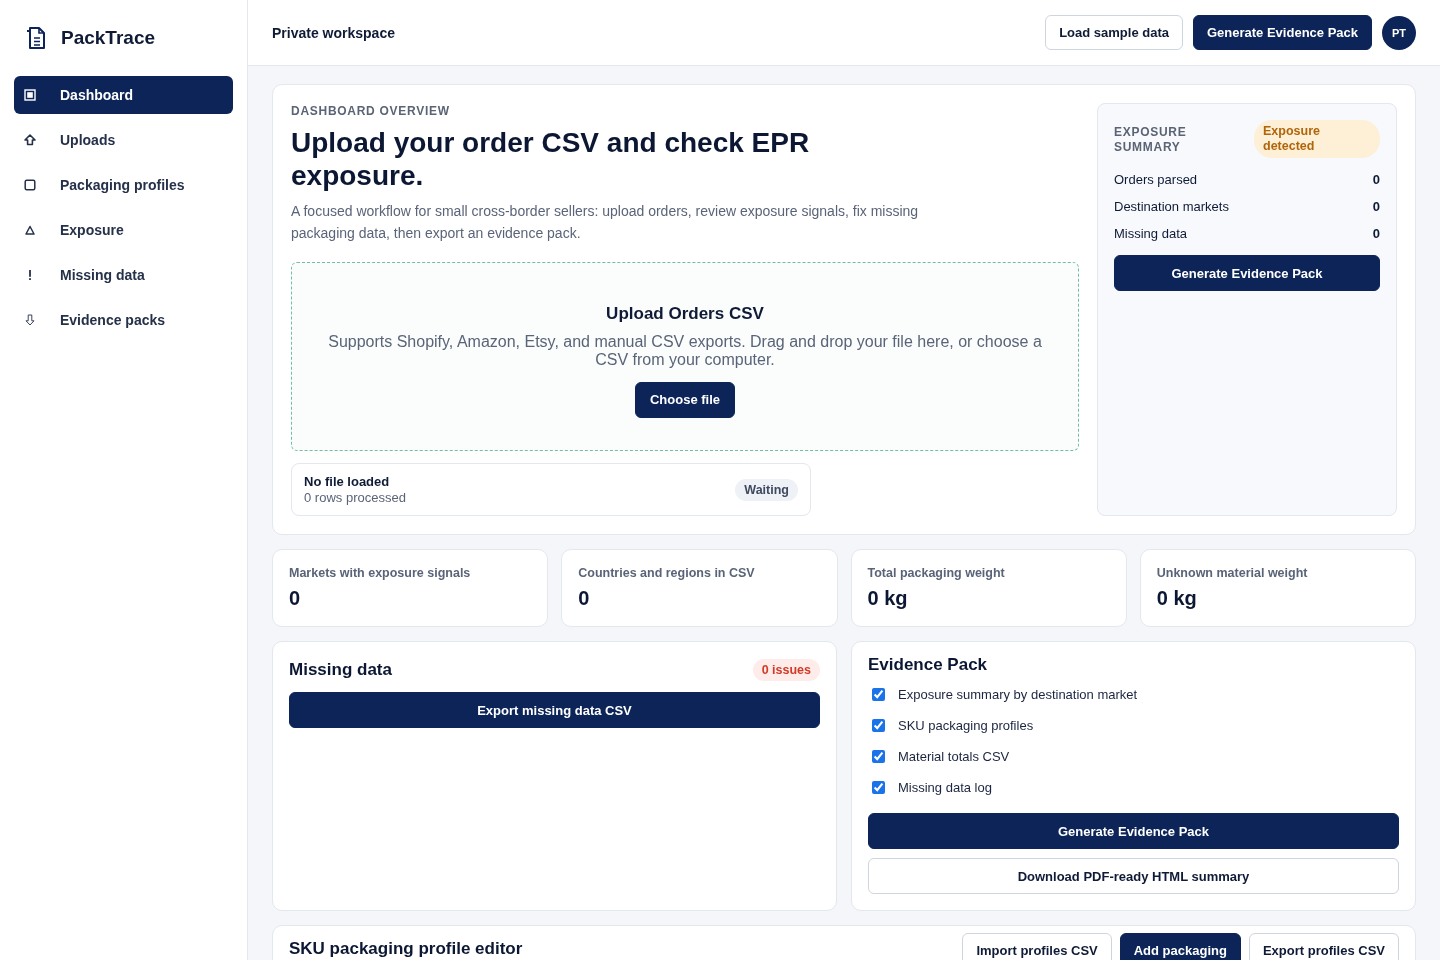 The image size is (1440, 960). I want to click on stat-label: Markets with exposure signals, so click(380, 573).